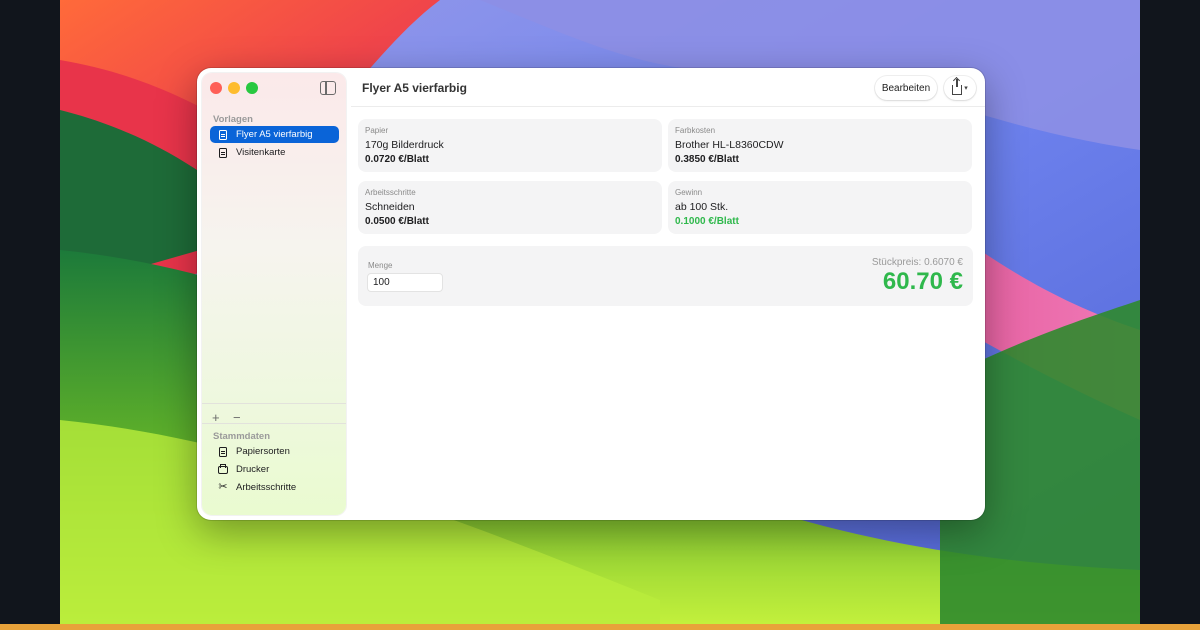 The height and width of the screenshot is (630, 1200). I want to click on printer-icon, so click(223, 468).